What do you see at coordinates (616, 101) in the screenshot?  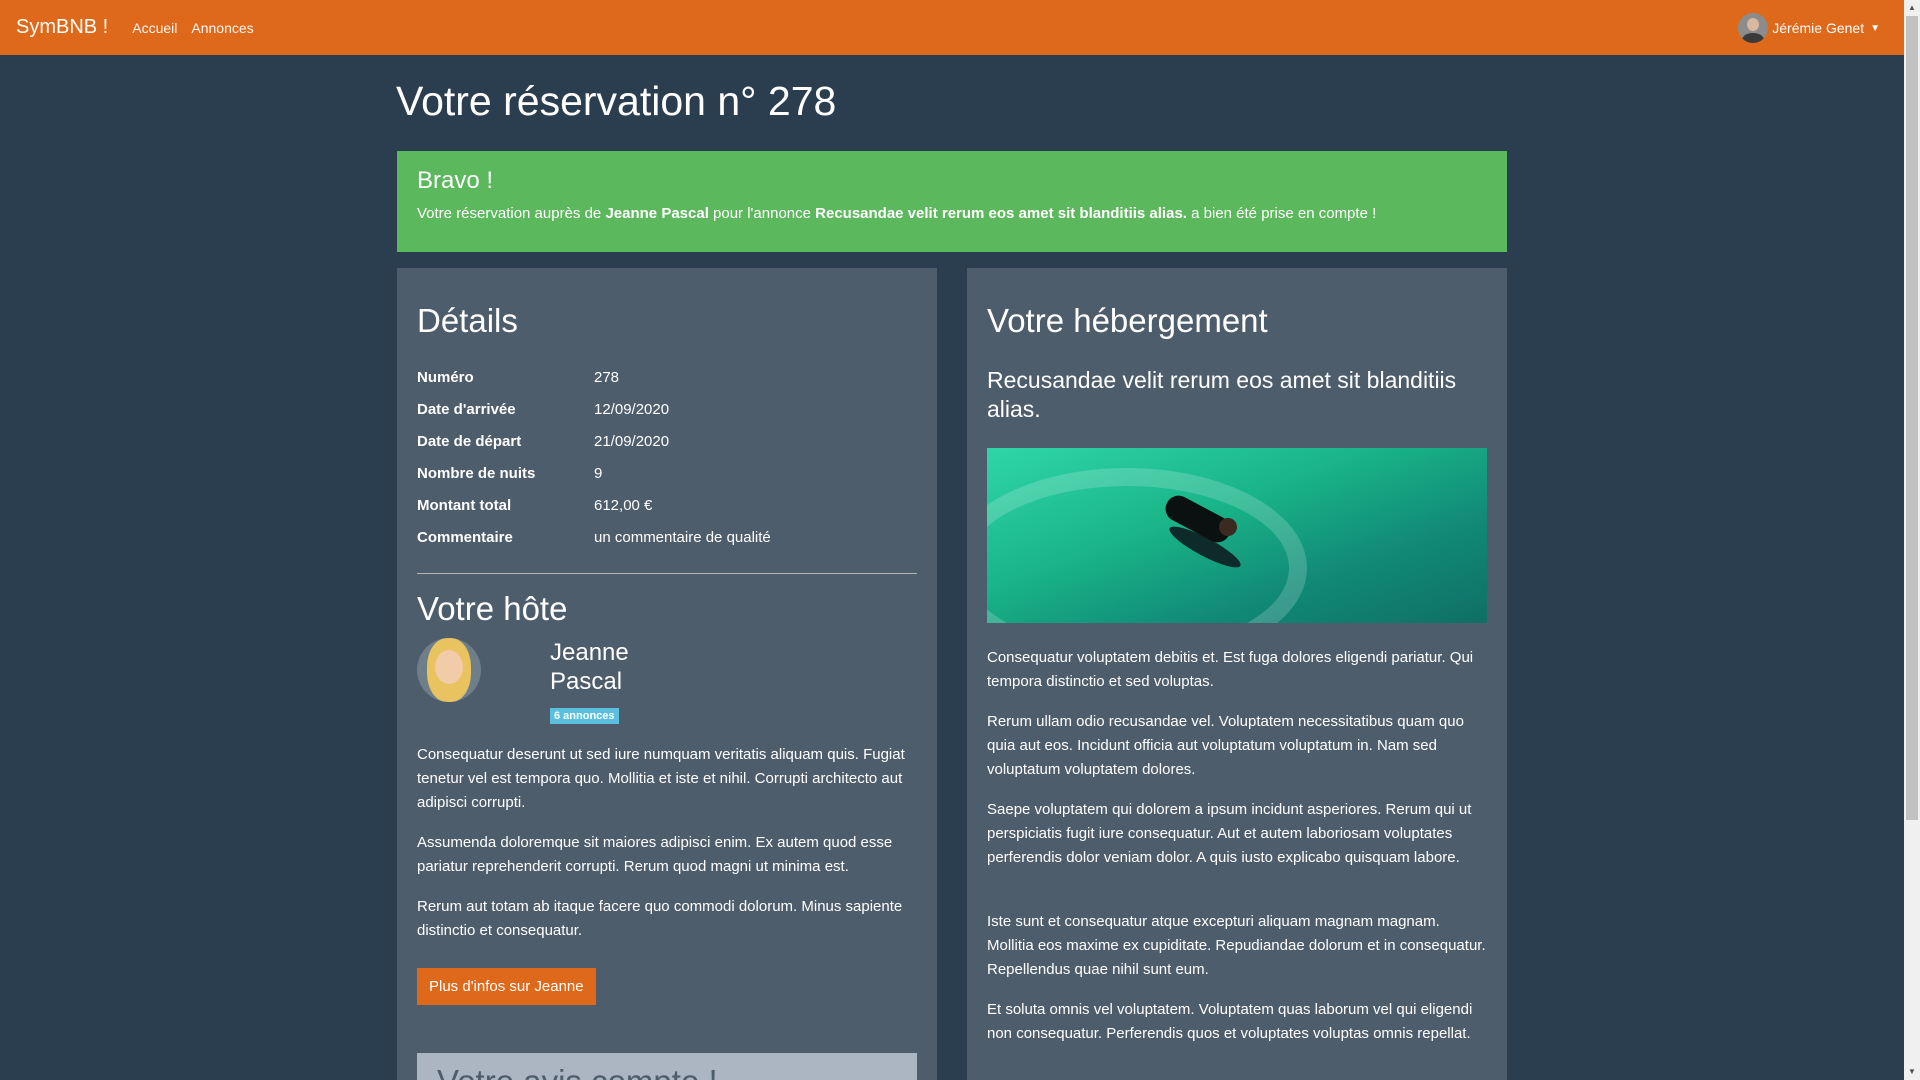 I see `page-title: Votre réservation n° 278` at bounding box center [616, 101].